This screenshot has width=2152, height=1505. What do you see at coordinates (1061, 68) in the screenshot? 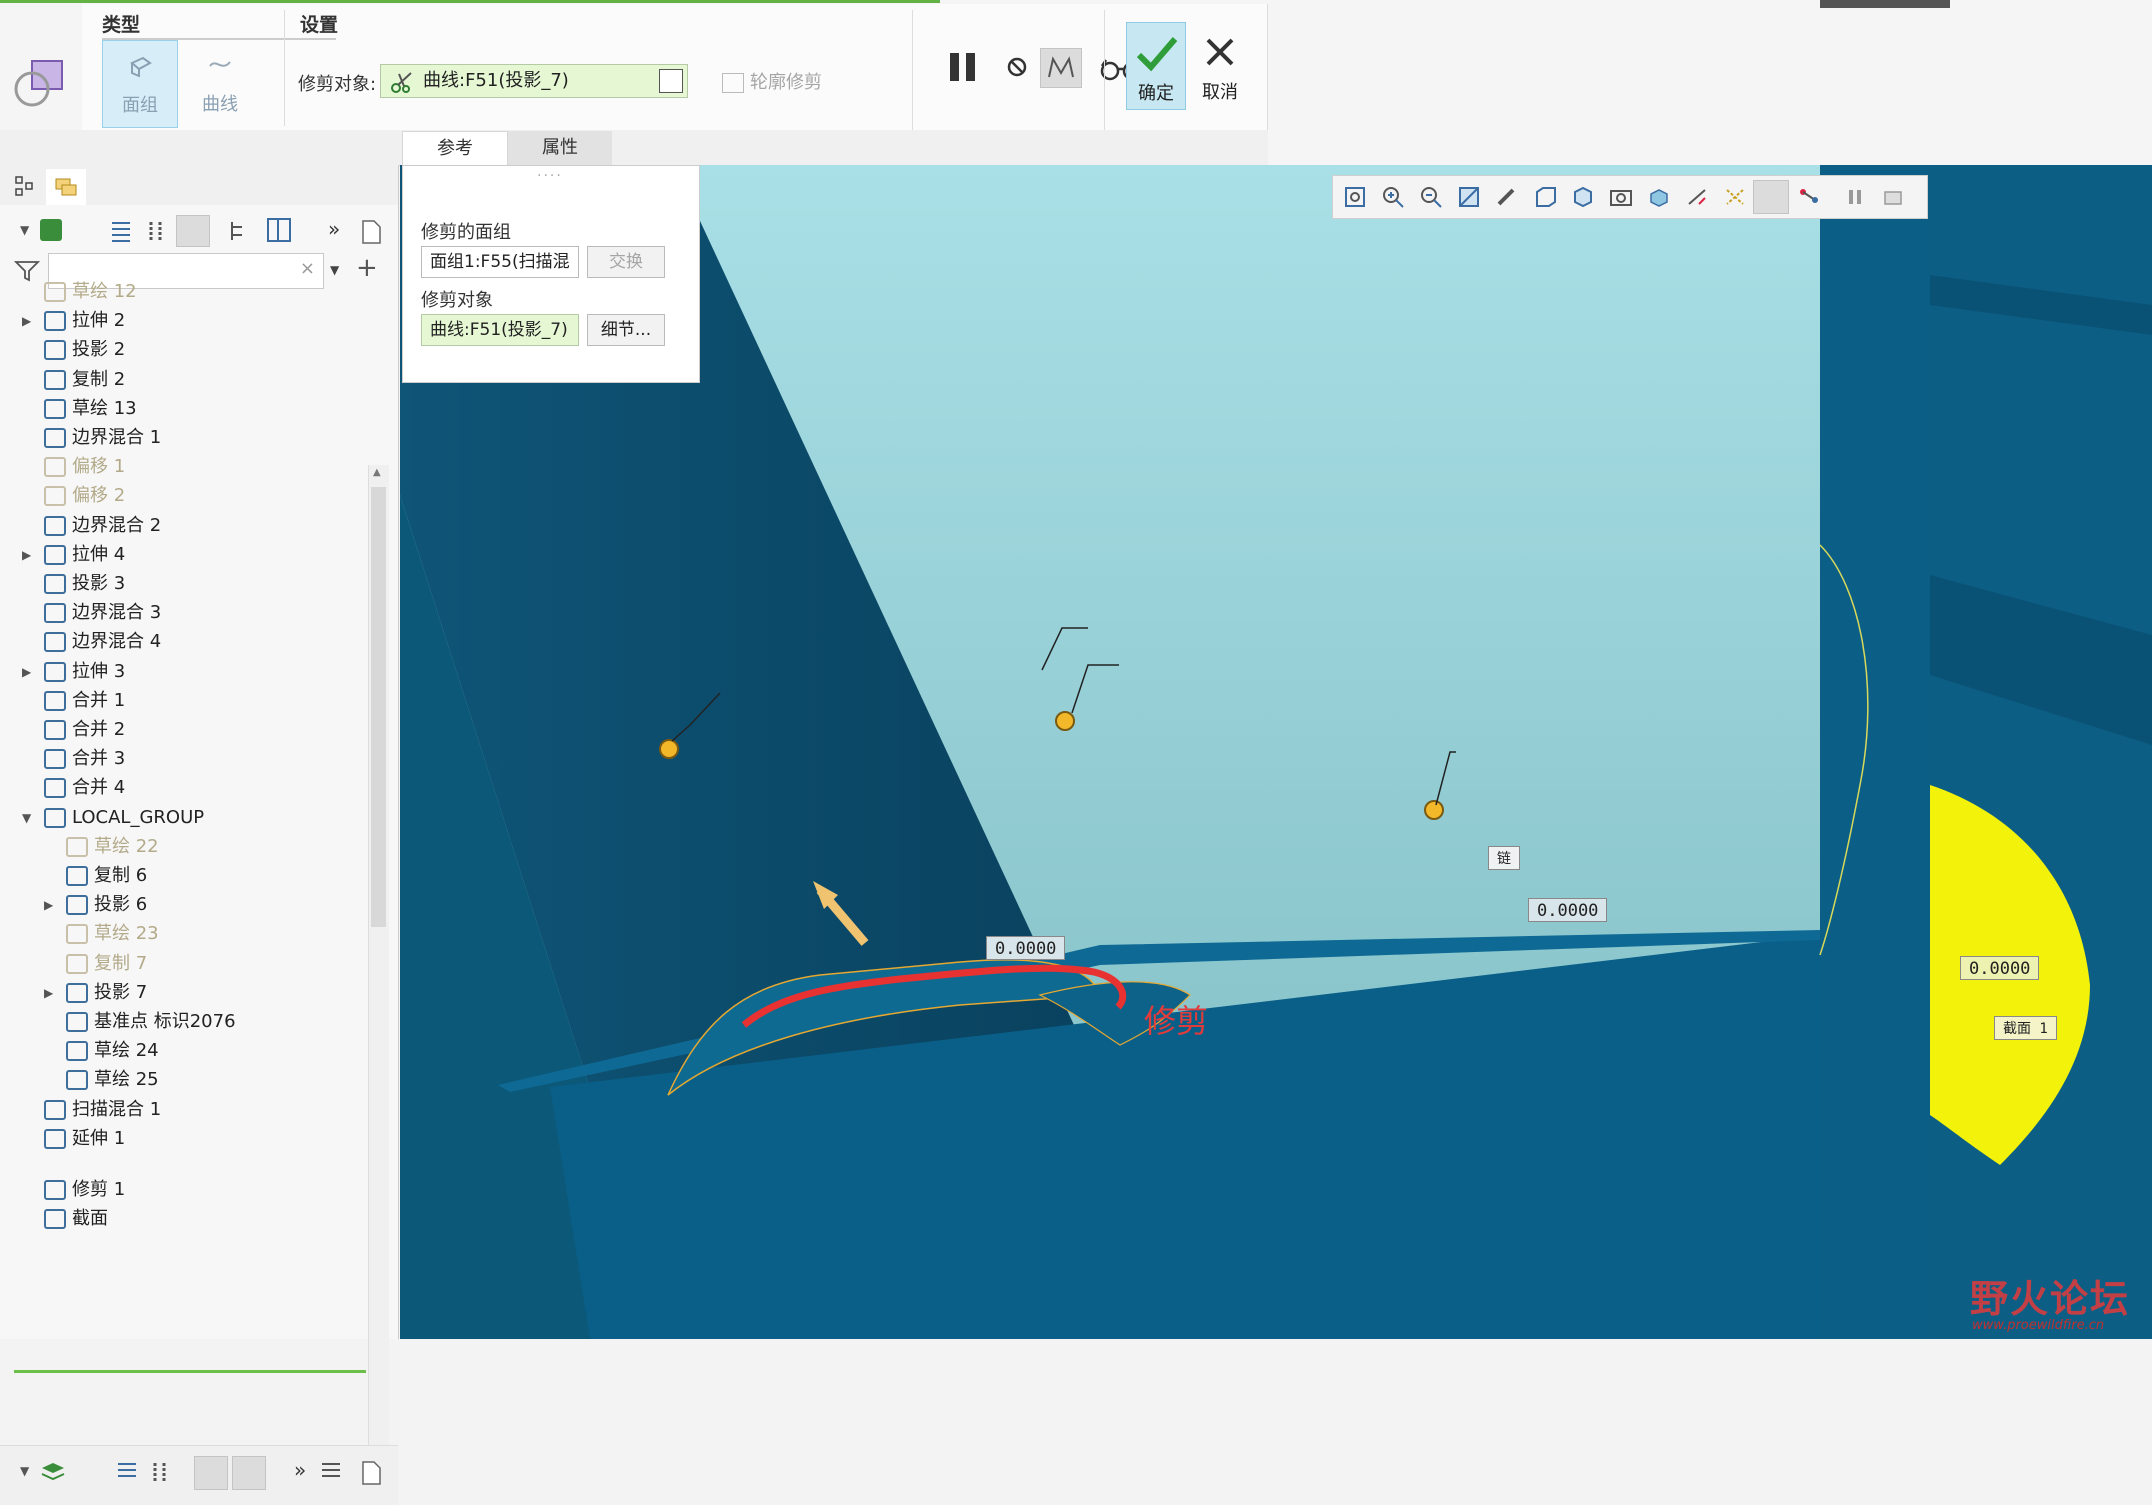
I see `feature-preview-button` at bounding box center [1061, 68].